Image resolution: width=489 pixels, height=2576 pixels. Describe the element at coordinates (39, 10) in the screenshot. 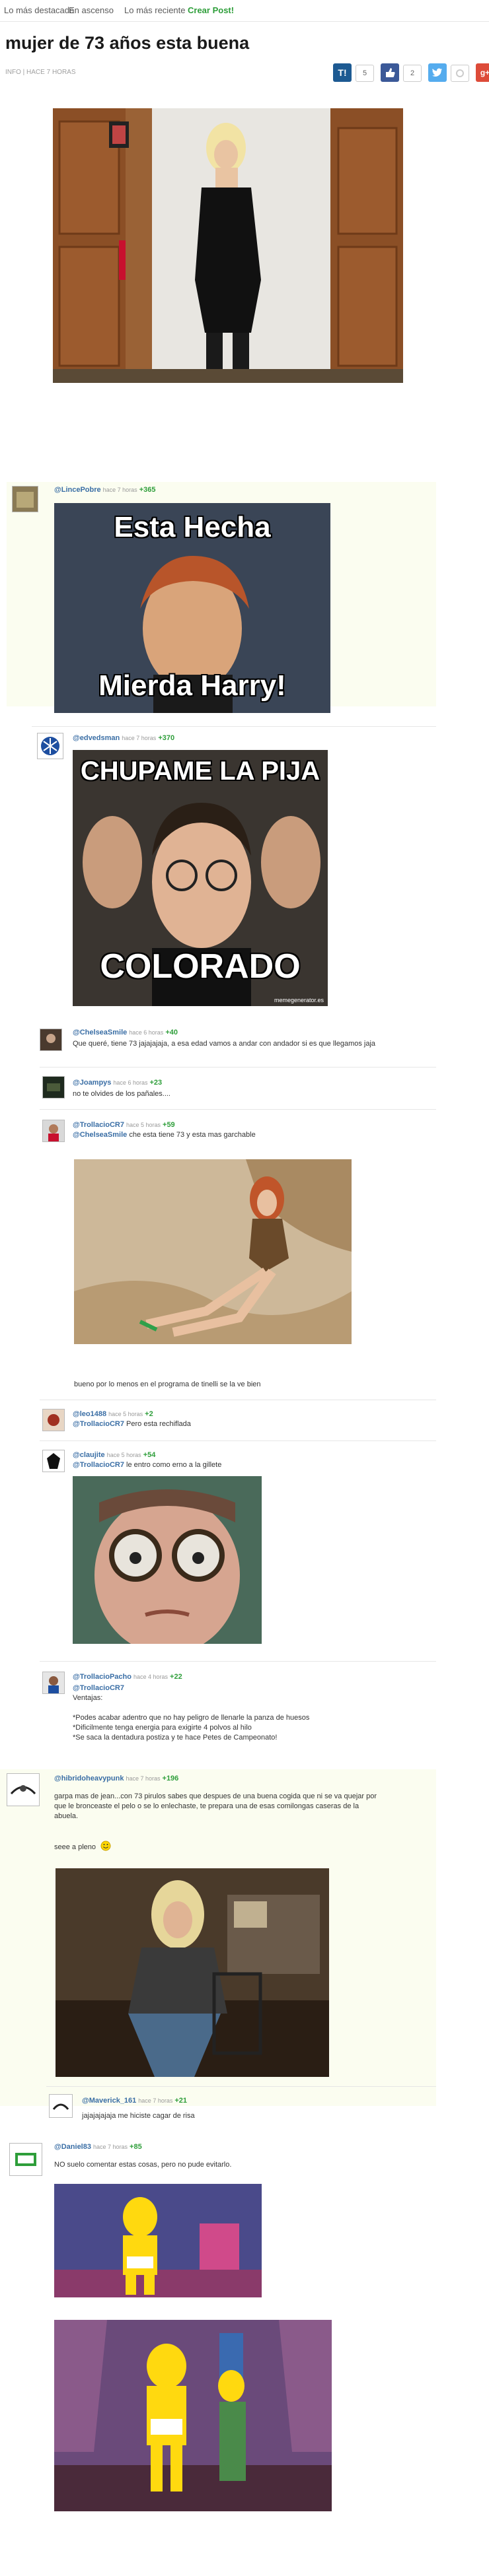

I see `nav-destacado: Lo más destacado` at that location.